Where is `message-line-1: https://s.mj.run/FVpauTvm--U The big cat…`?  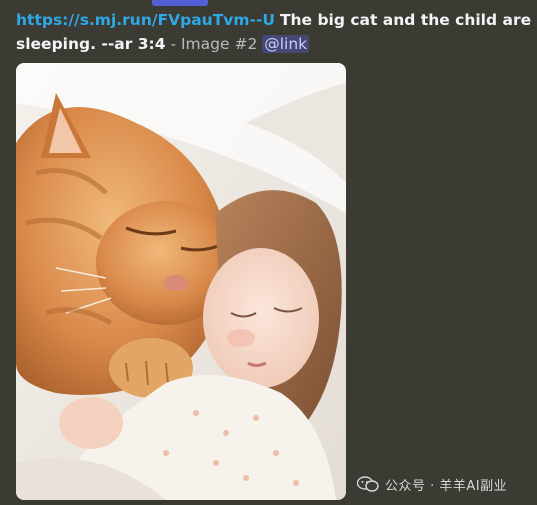 message-line-1: https://s.mj.run/FVpauTvm--U The big cat… is located at coordinates (276, 20).